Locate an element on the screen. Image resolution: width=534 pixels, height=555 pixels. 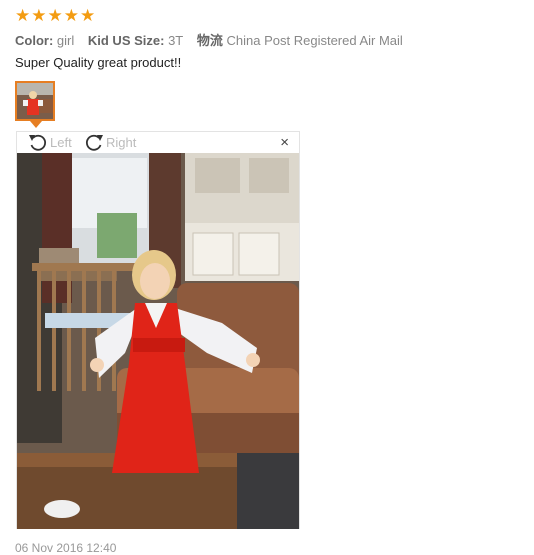
size-label: Kid US Size: is located at coordinates (126, 40).